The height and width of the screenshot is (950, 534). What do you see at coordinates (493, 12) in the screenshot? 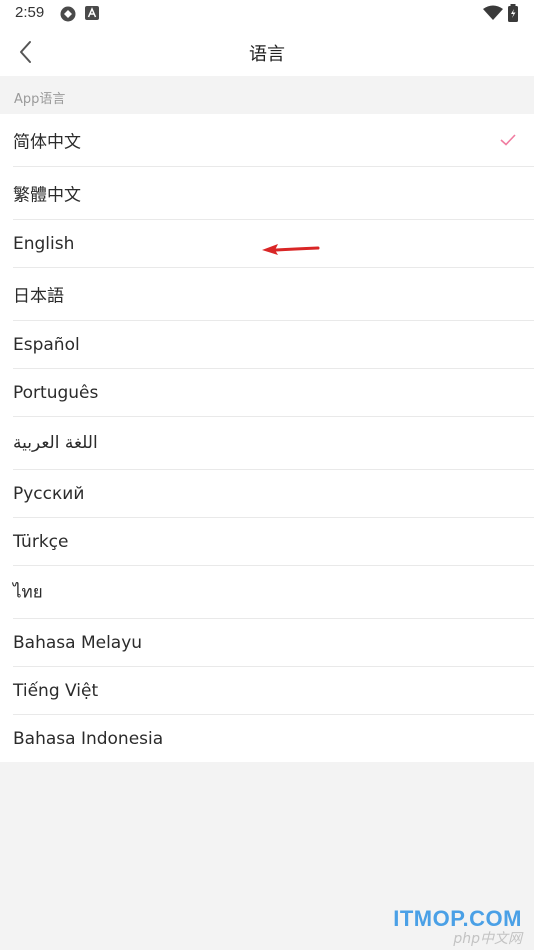
I see `wifi-icon` at bounding box center [493, 12].